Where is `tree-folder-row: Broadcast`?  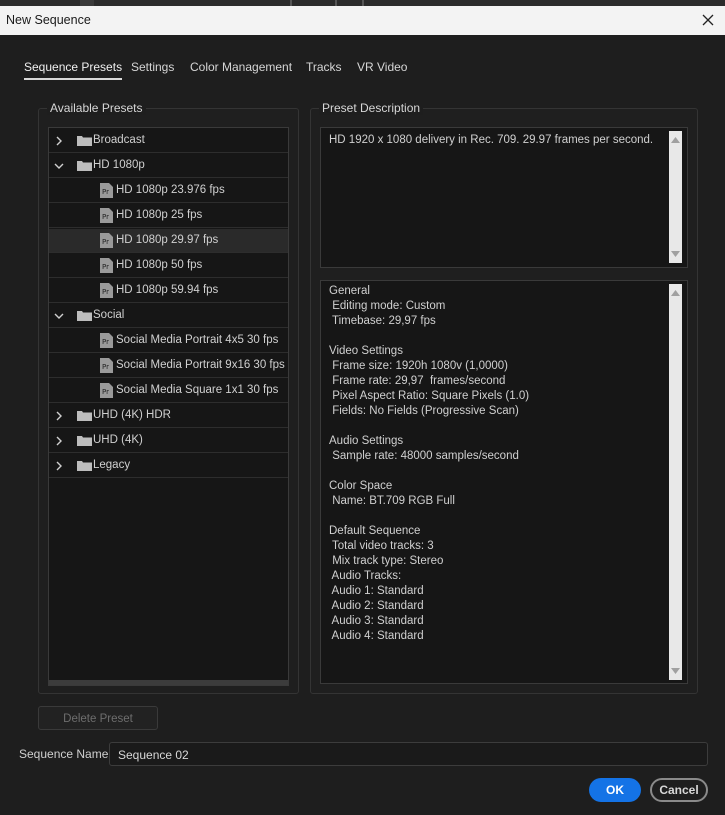 tree-folder-row: Broadcast is located at coordinates (168, 141).